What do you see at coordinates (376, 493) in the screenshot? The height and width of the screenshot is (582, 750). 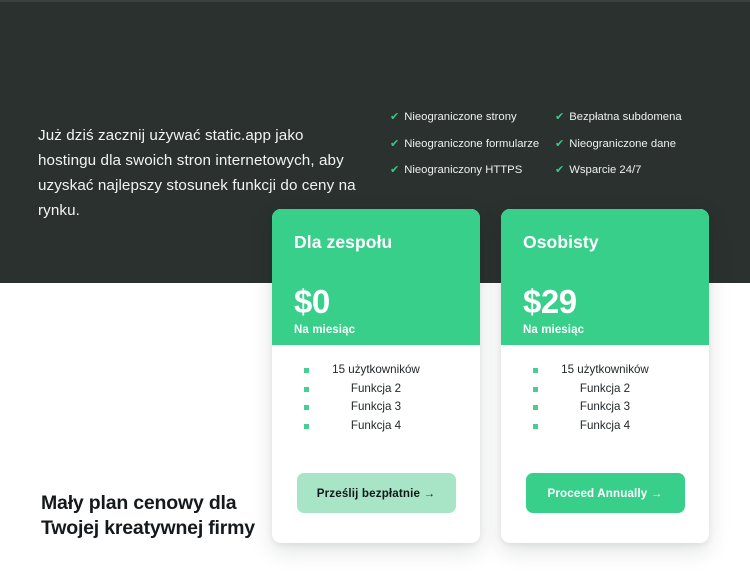 I see `submit-free-button: Prześlij bezpłatnie →` at bounding box center [376, 493].